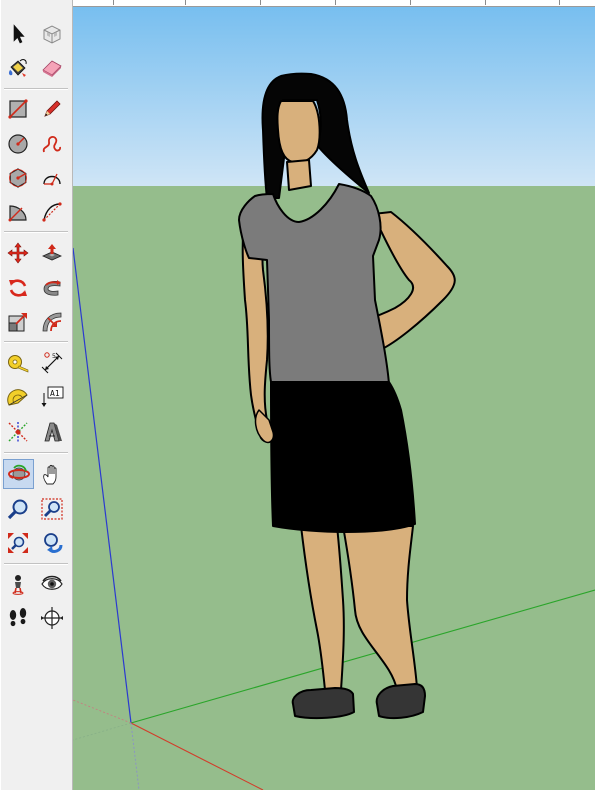 The image size is (595, 790). What do you see at coordinates (54, 356) in the screenshot?
I see `svg-text: 5` at bounding box center [54, 356].